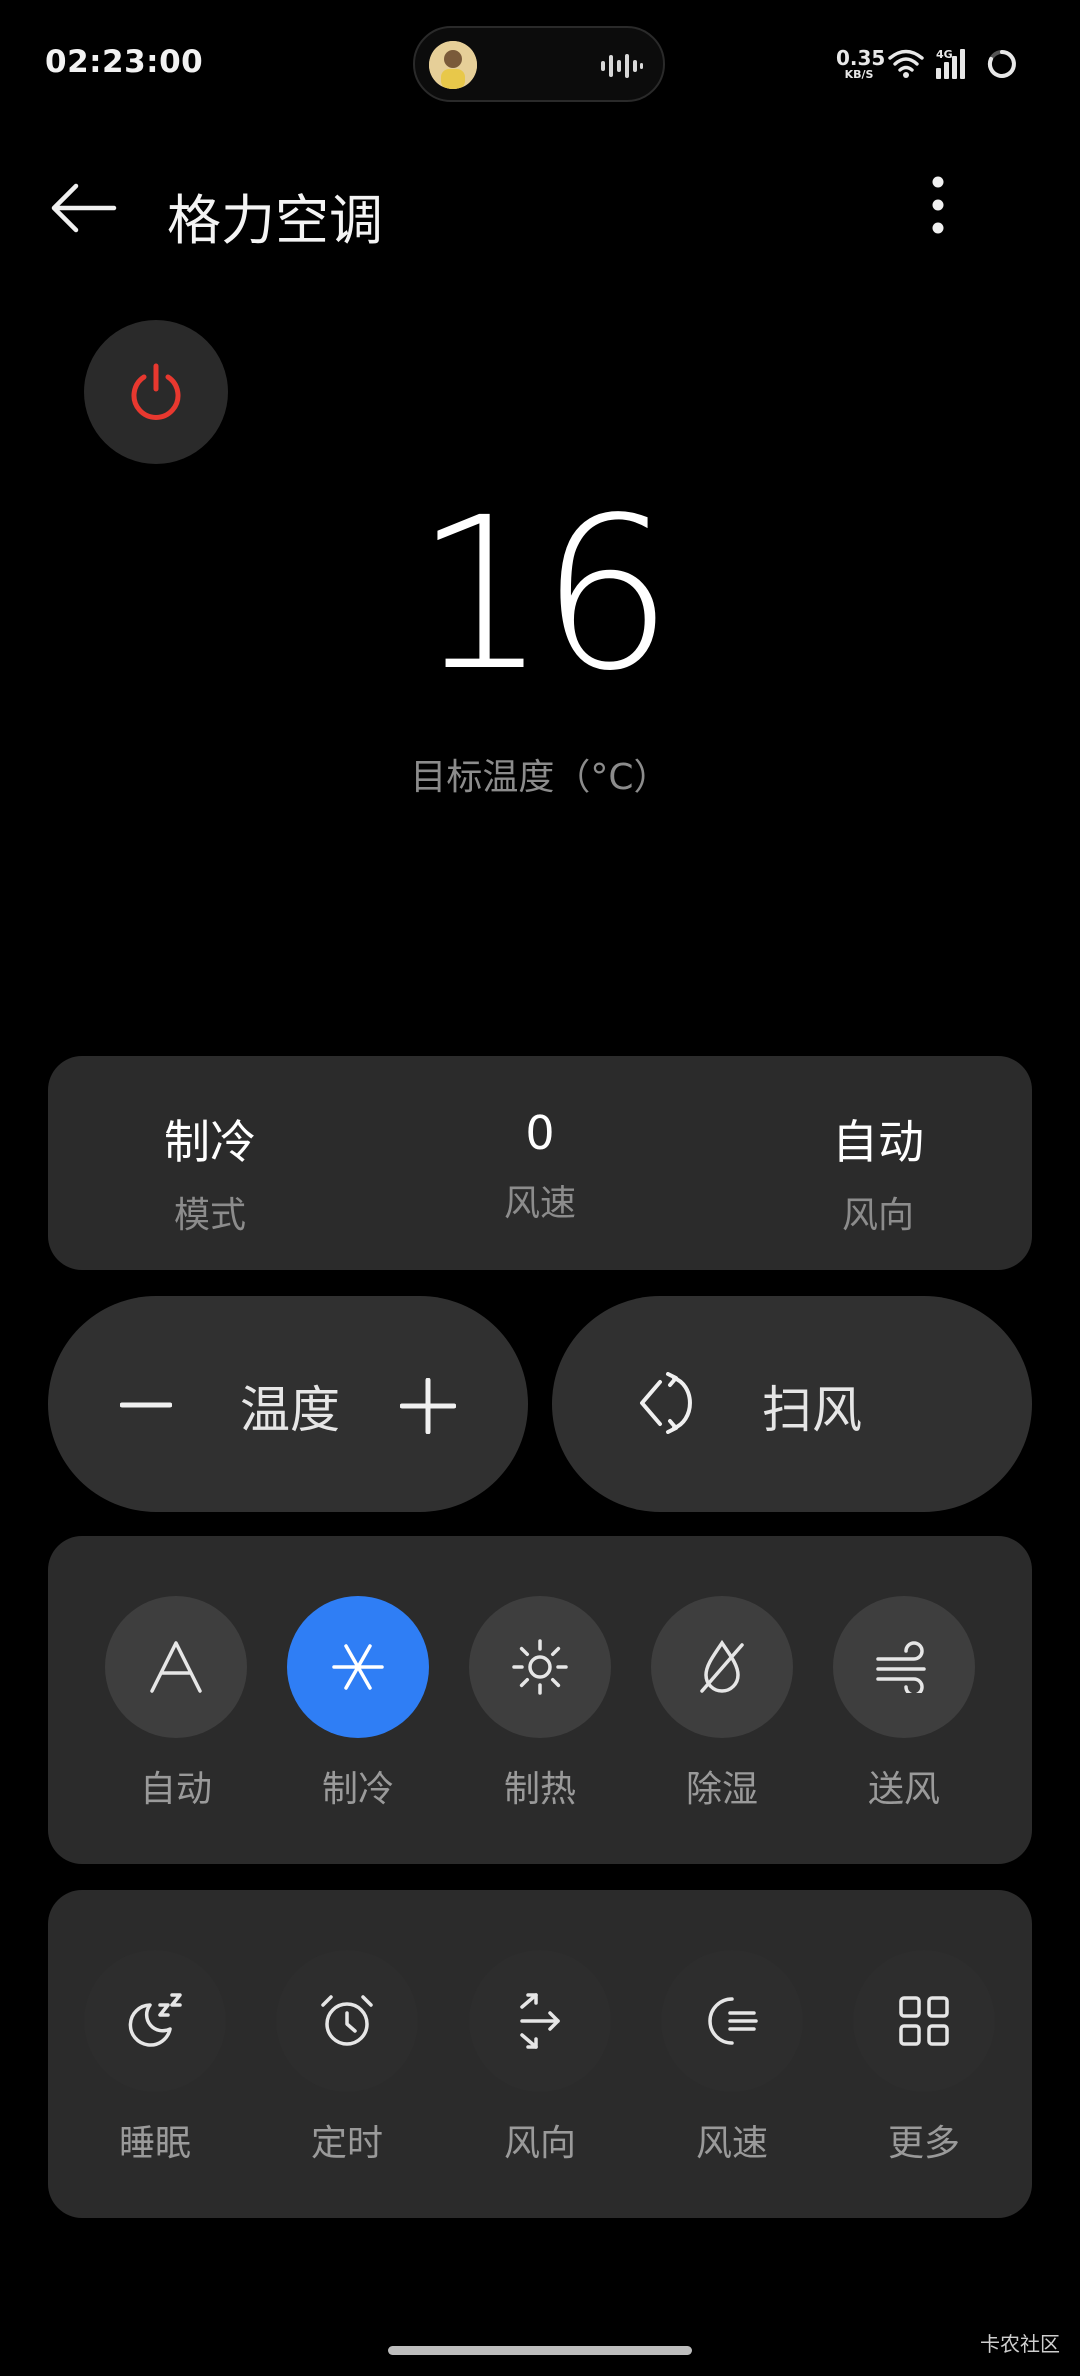 Image resolution: width=1080 pixels, height=2376 pixels. I want to click on wind-speed-button: 风速, so click(732, 2058).